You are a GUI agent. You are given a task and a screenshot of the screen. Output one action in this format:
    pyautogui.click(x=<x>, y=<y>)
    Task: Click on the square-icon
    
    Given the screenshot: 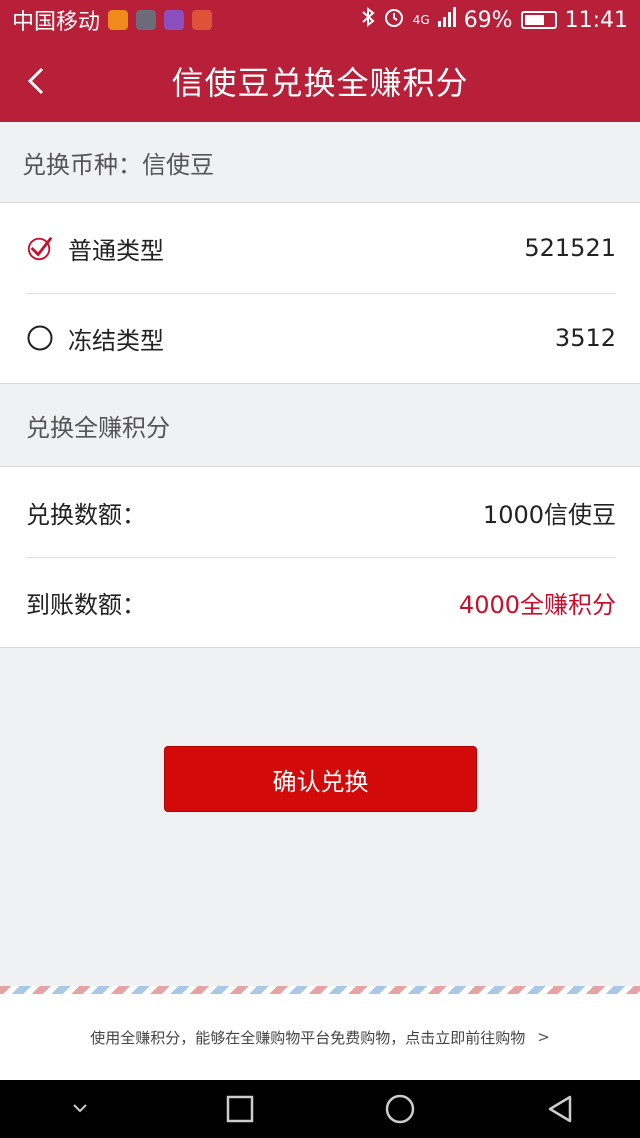 What is the action you would take?
    pyautogui.click(x=240, y=1109)
    